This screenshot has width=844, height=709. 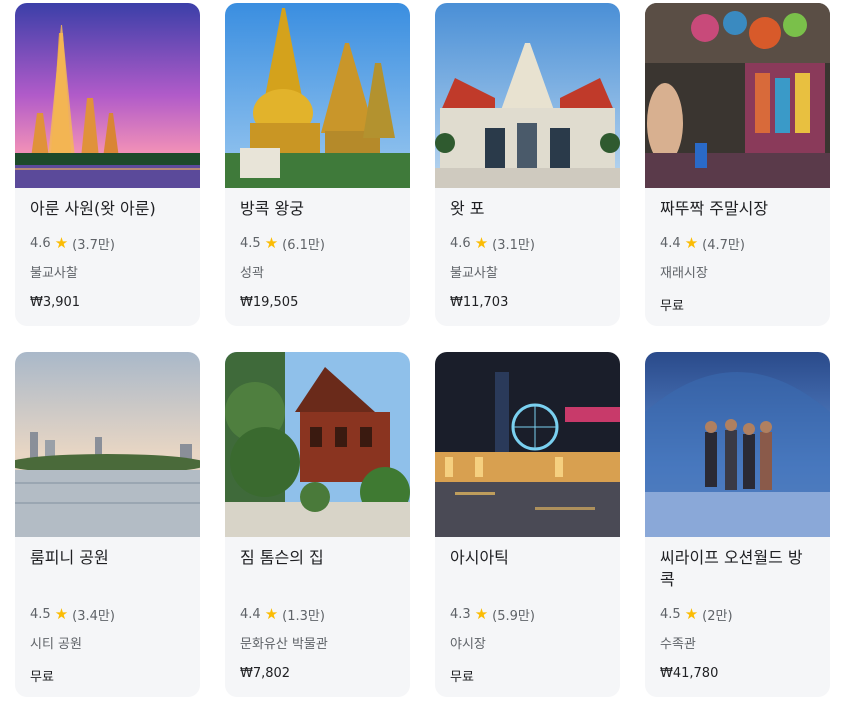 I want to click on place-card-sea-life-bangkok: 씨라이프 오션월드 방콕 4.5 ★ (2만) 수족관 ₩41,780, so click(x=737, y=524).